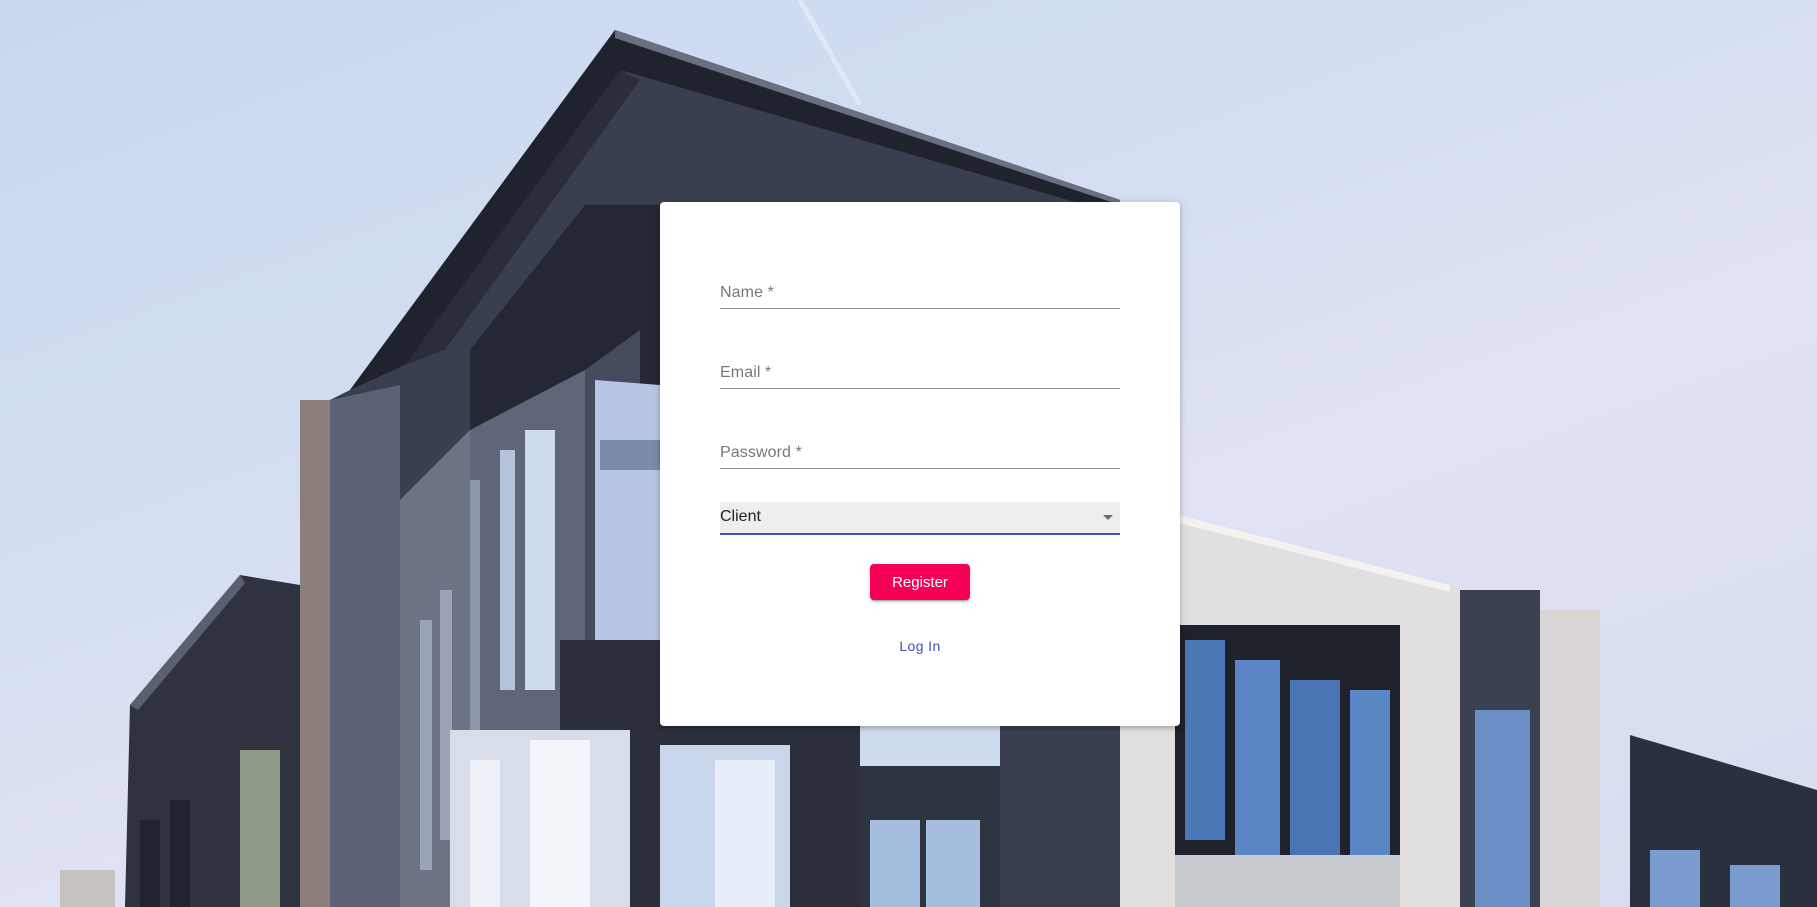 This screenshot has width=1817, height=907. Describe the element at coordinates (920, 518) in the screenshot. I see `role-select: Client` at that location.